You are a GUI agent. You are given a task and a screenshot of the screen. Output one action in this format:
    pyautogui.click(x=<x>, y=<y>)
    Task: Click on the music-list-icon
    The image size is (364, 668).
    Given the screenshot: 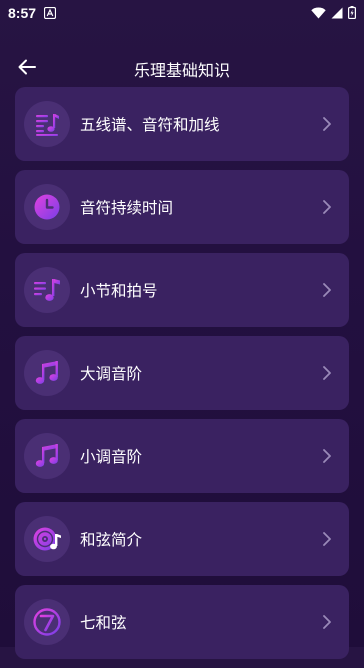 What is the action you would take?
    pyautogui.click(x=47, y=290)
    